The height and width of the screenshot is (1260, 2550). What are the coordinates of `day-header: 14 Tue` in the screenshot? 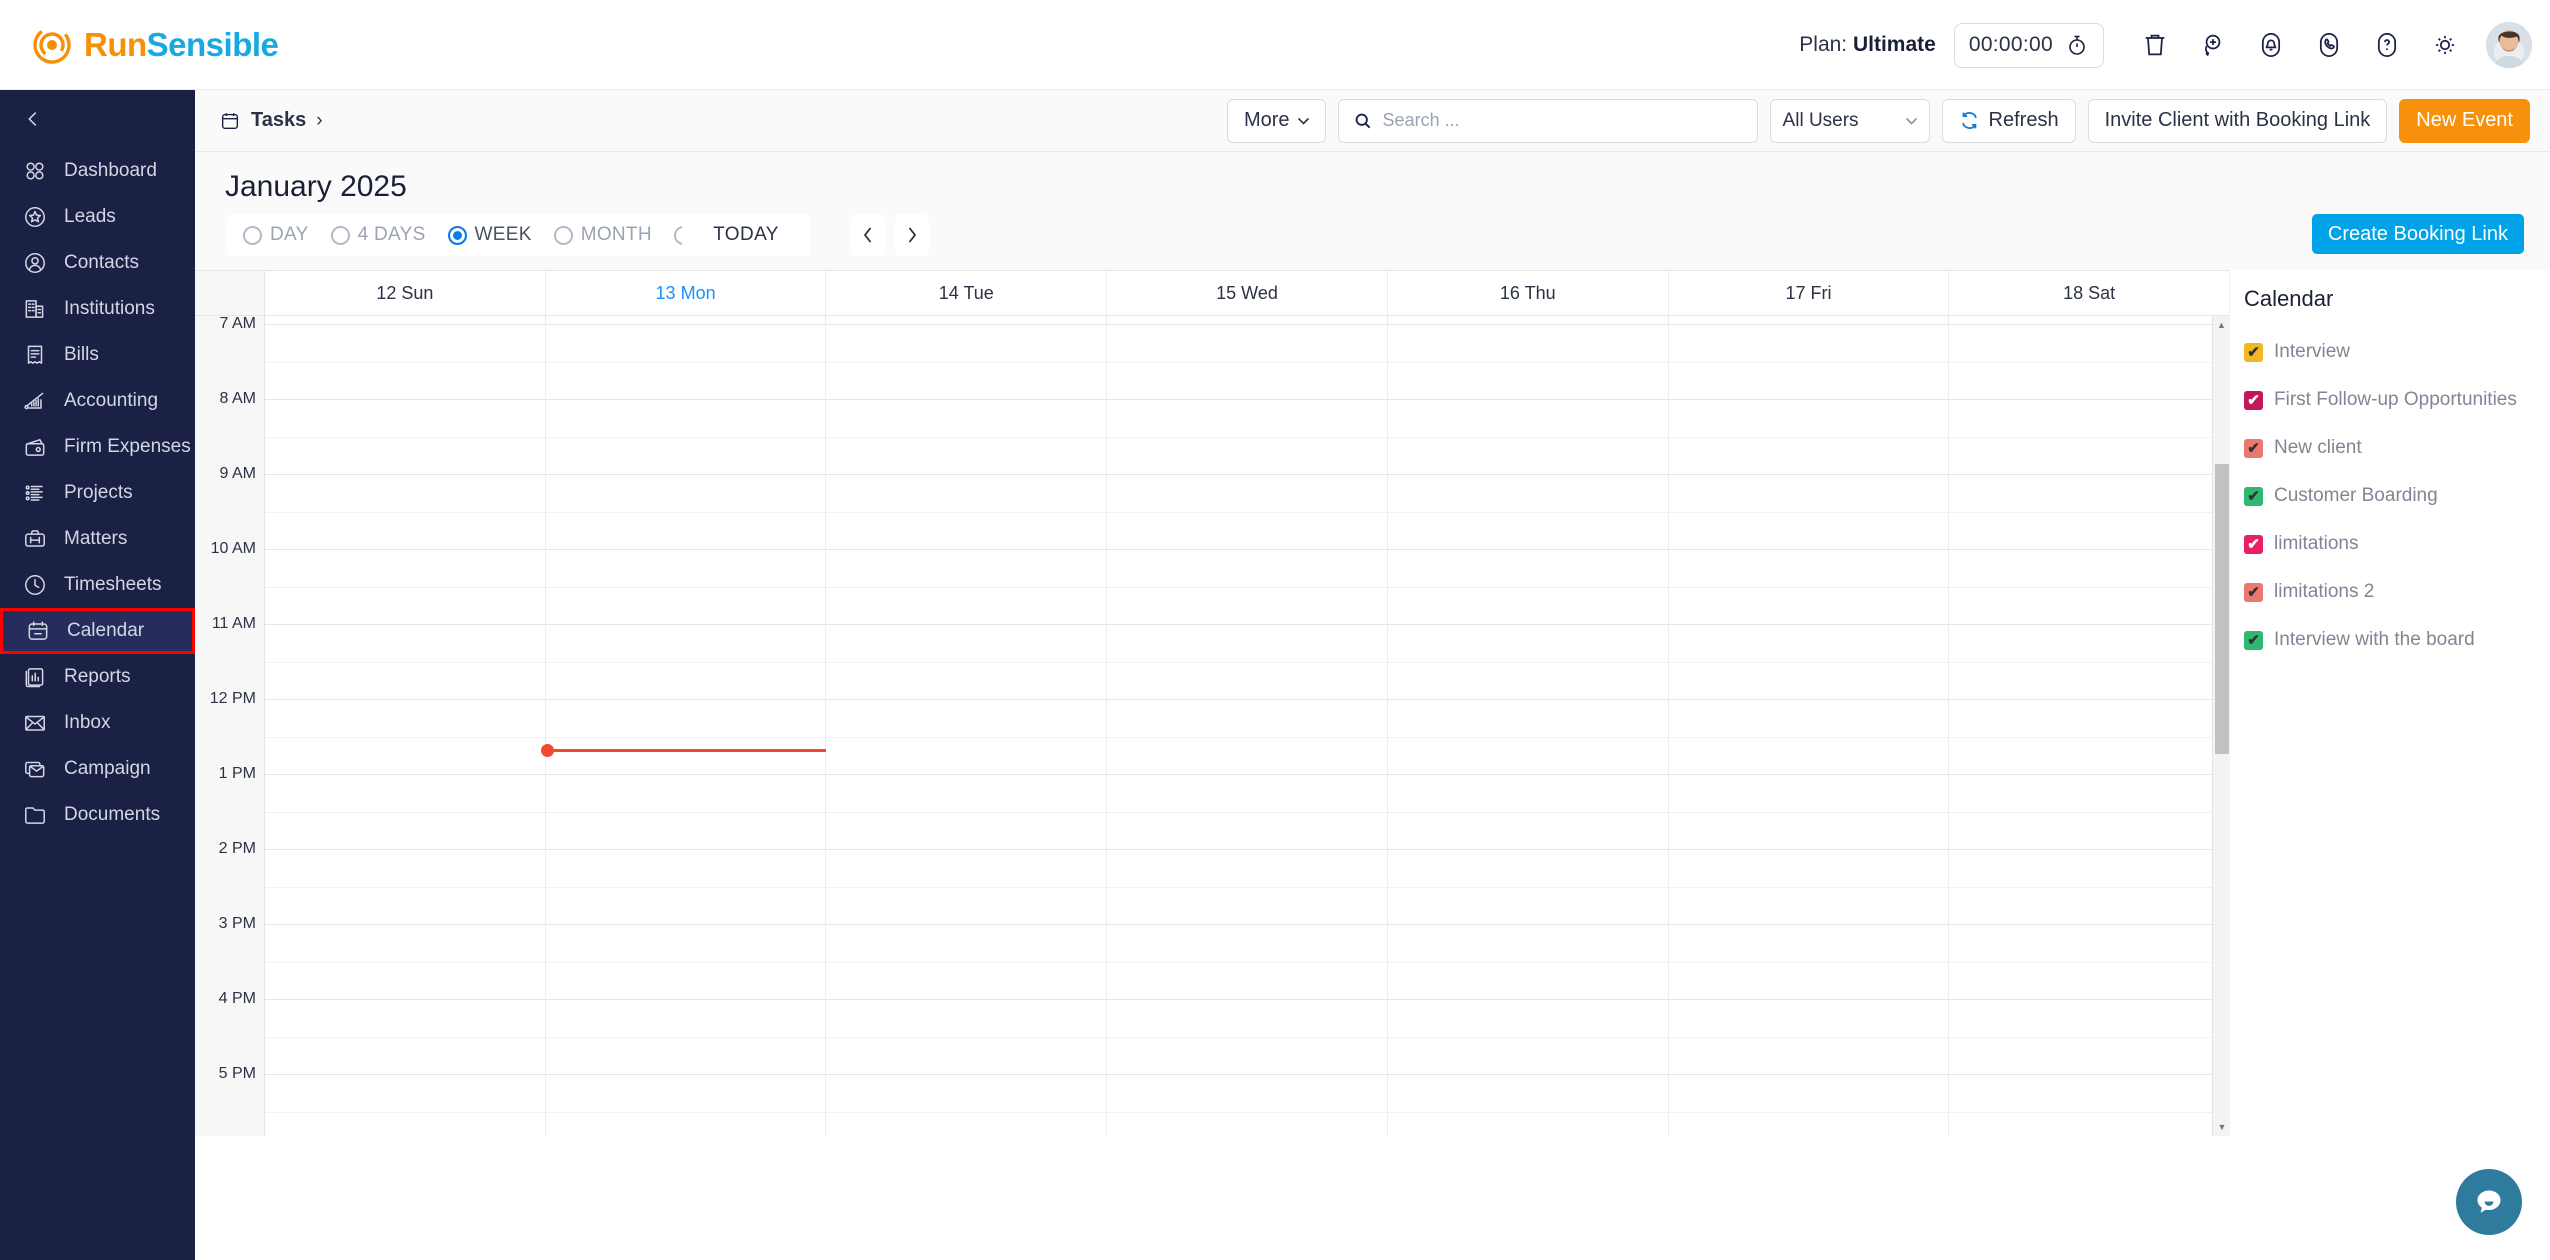 It's located at (967, 293).